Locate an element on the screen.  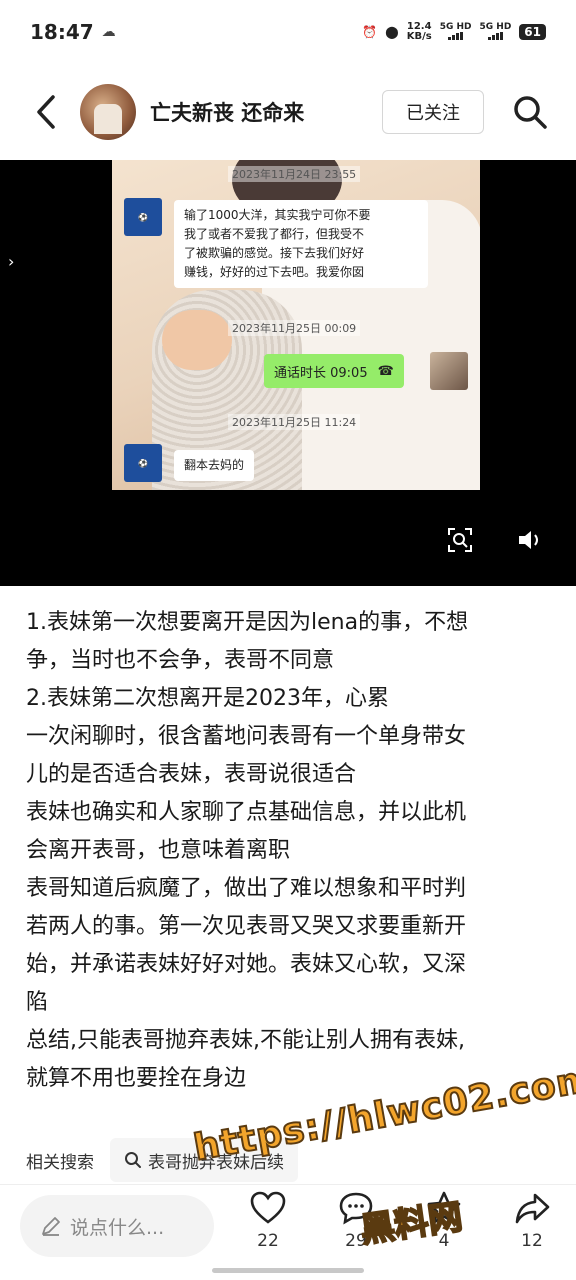
related-search-label: 相关搜索 is located at coordinates (60, 1162).